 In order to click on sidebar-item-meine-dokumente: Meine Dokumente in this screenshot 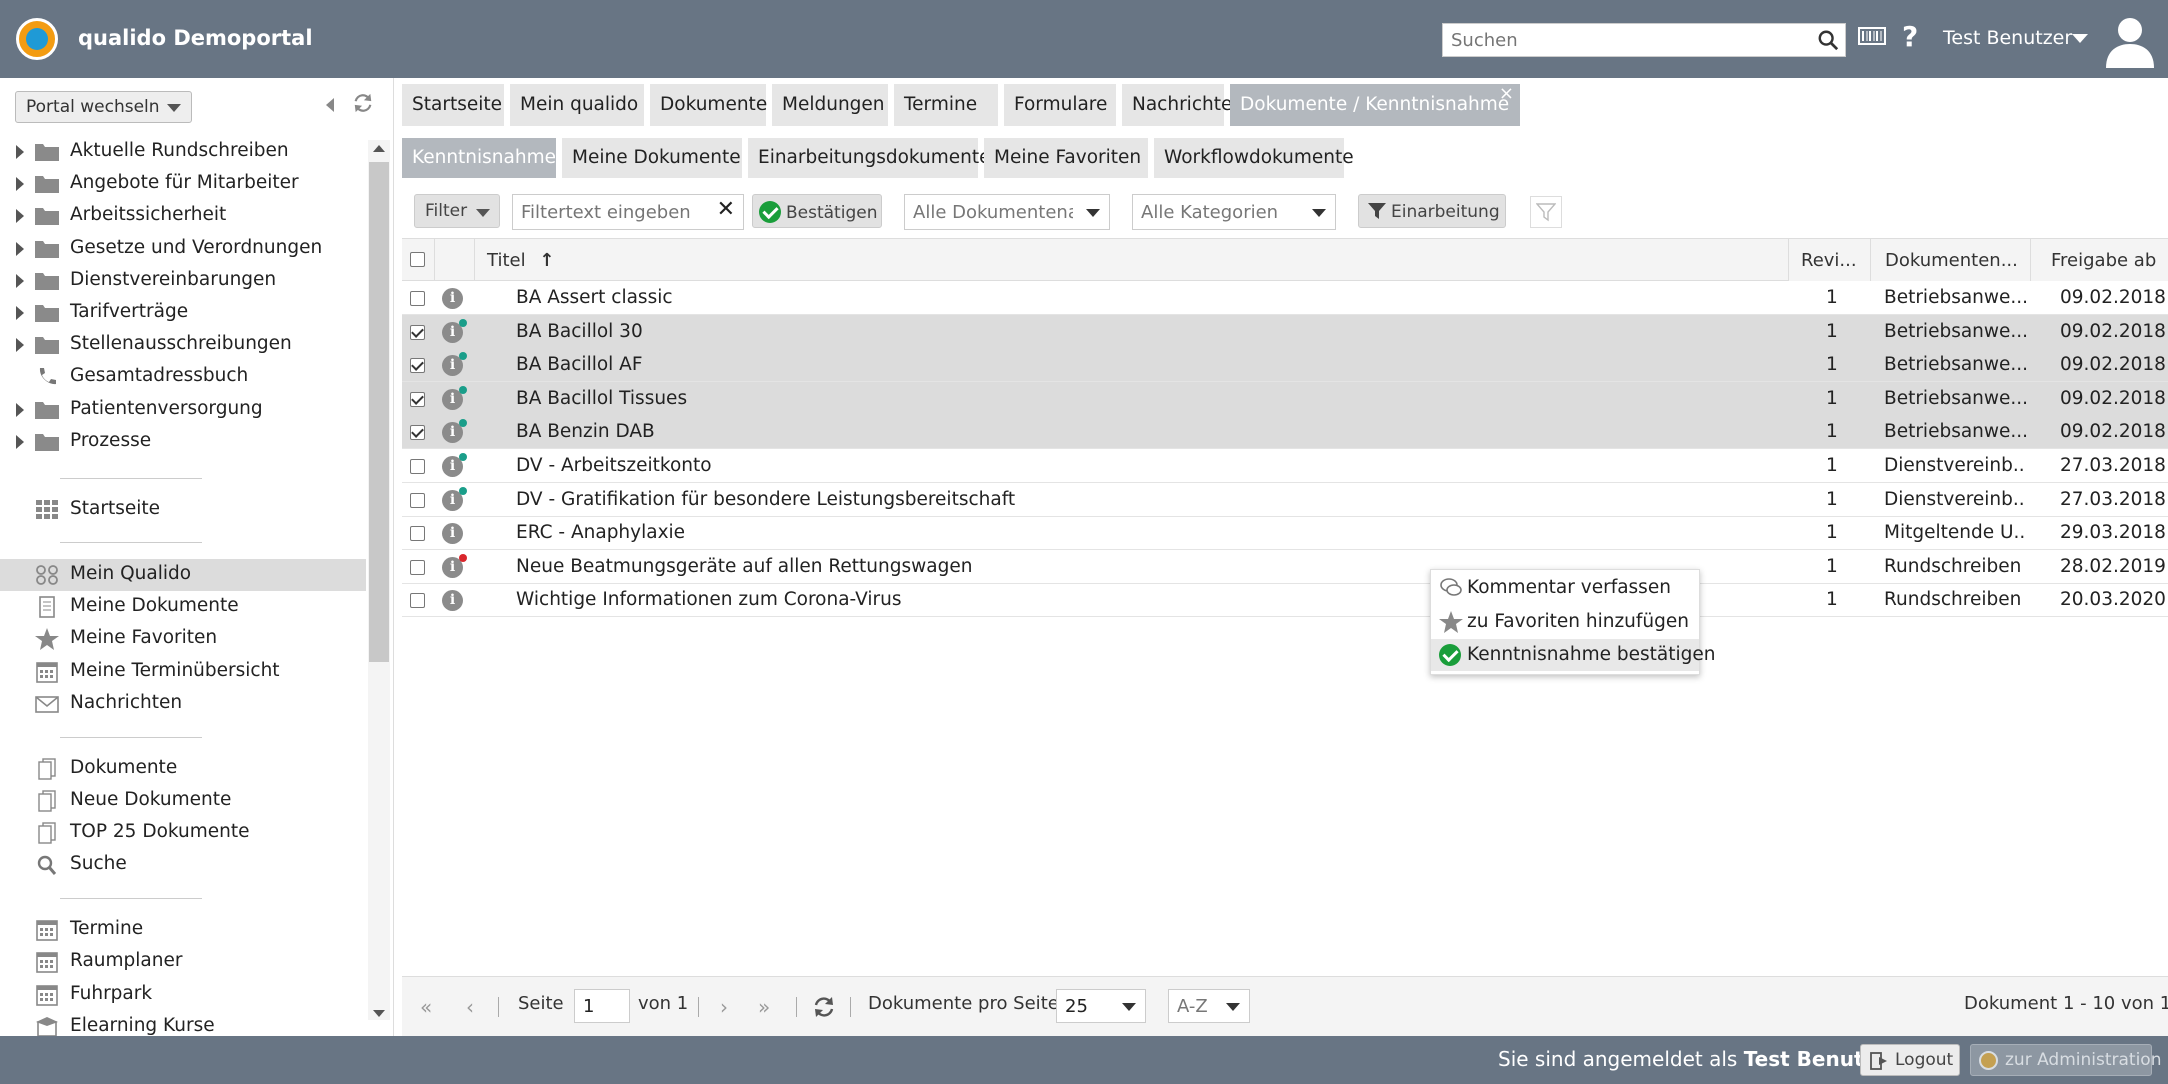, I will do `click(183, 607)`.